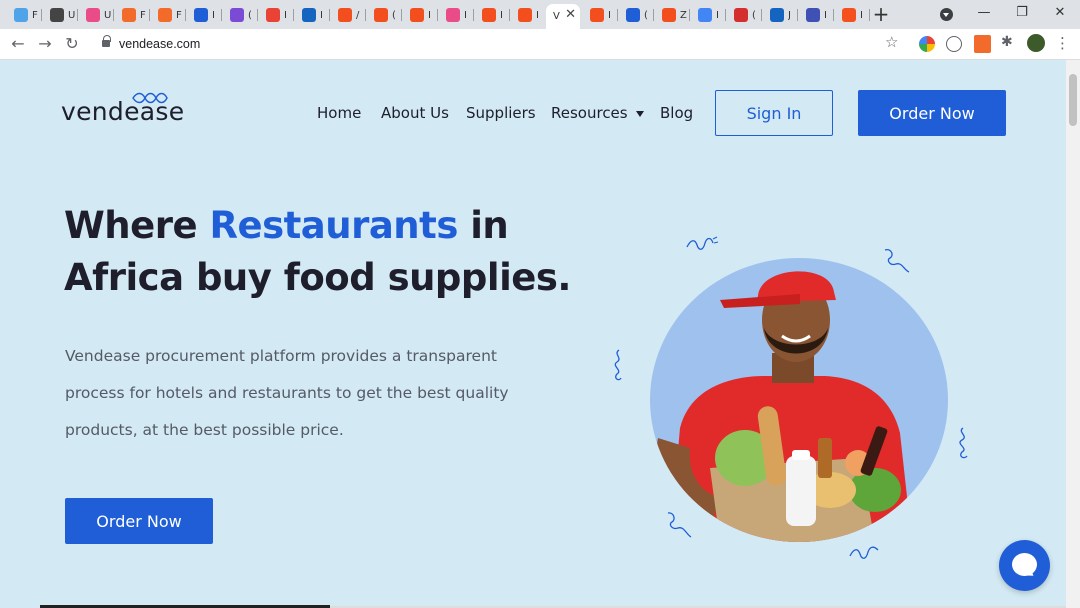 The width and height of the screenshot is (1080, 608). Describe the element at coordinates (1036, 43) in the screenshot. I see `profile-avatar` at that location.